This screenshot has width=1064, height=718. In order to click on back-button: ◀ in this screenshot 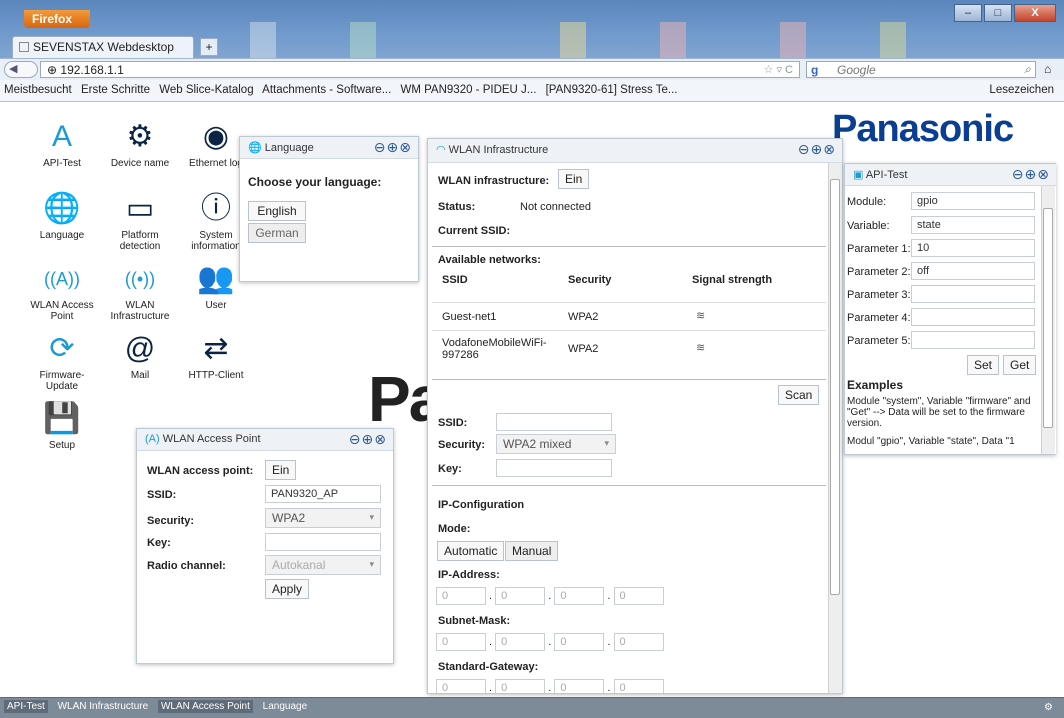, I will do `click(21, 69)`.